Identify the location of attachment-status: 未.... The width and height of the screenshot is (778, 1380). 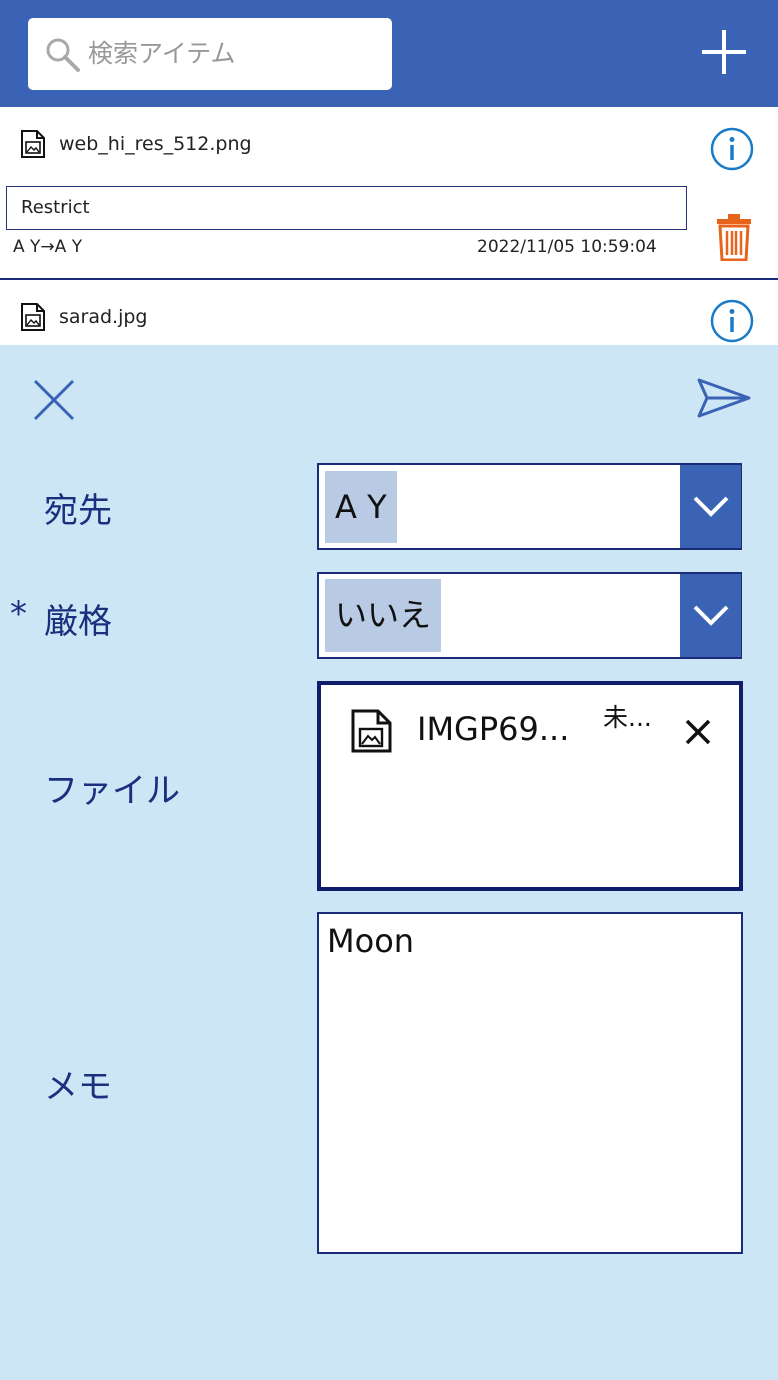
(627, 717).